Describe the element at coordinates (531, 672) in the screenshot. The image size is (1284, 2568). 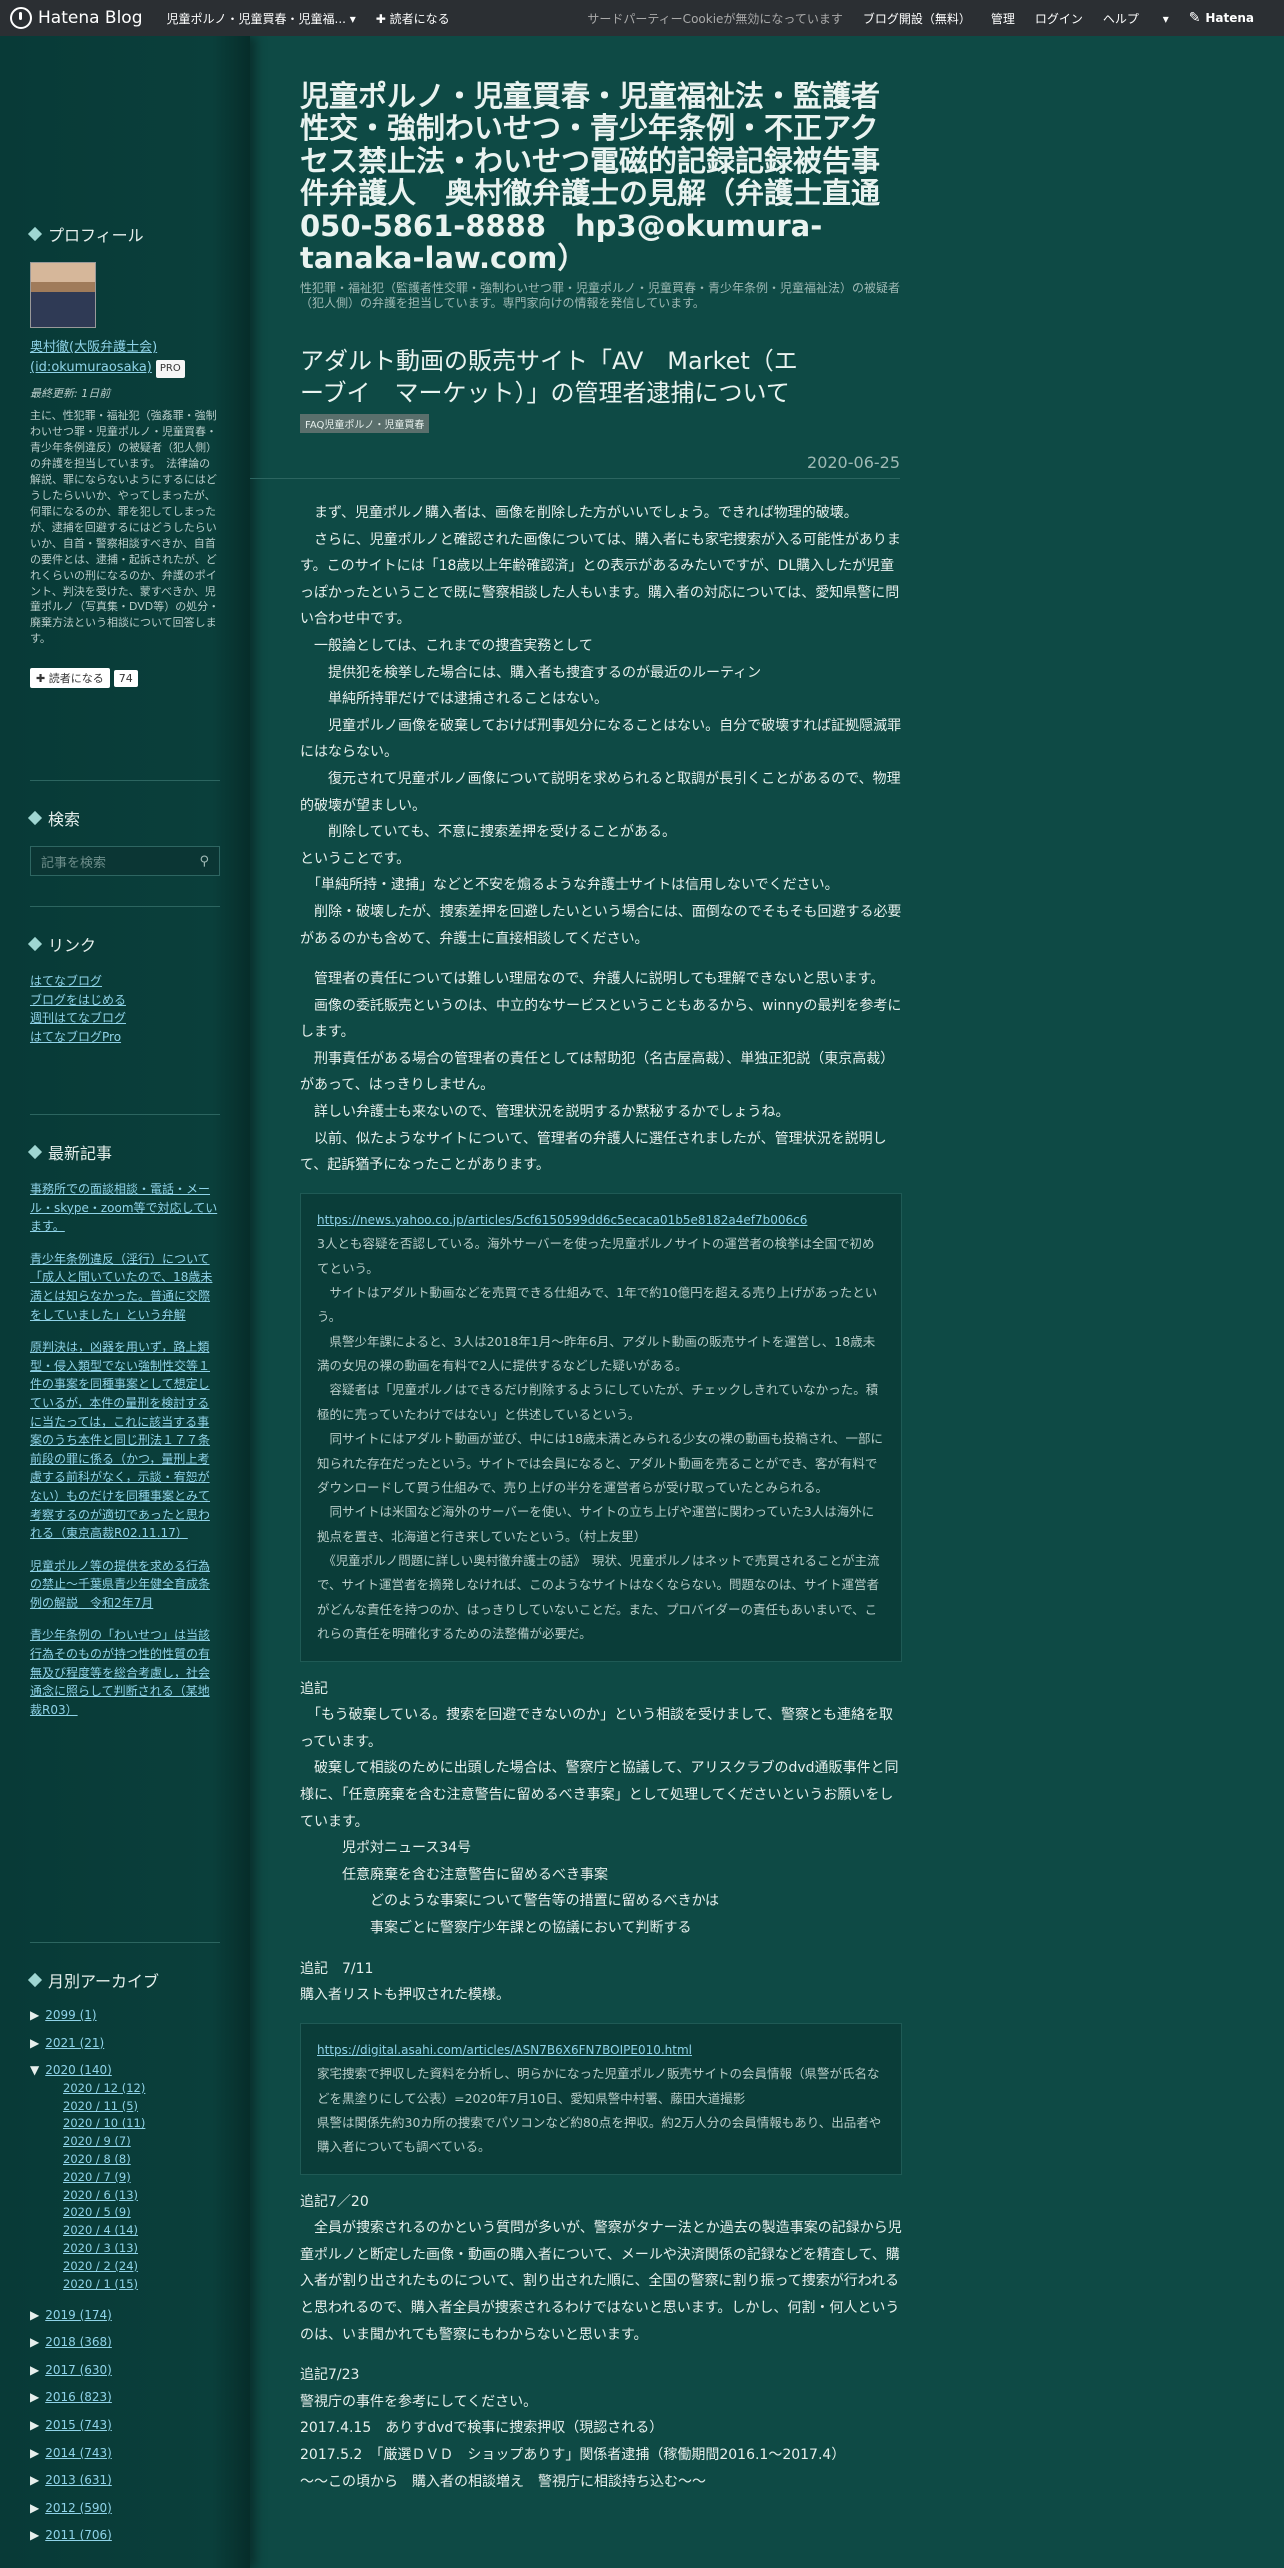
I see `paragraph: 提供犯を検挙した場合には、購入者も捜査するのが最近のルーティン` at that location.